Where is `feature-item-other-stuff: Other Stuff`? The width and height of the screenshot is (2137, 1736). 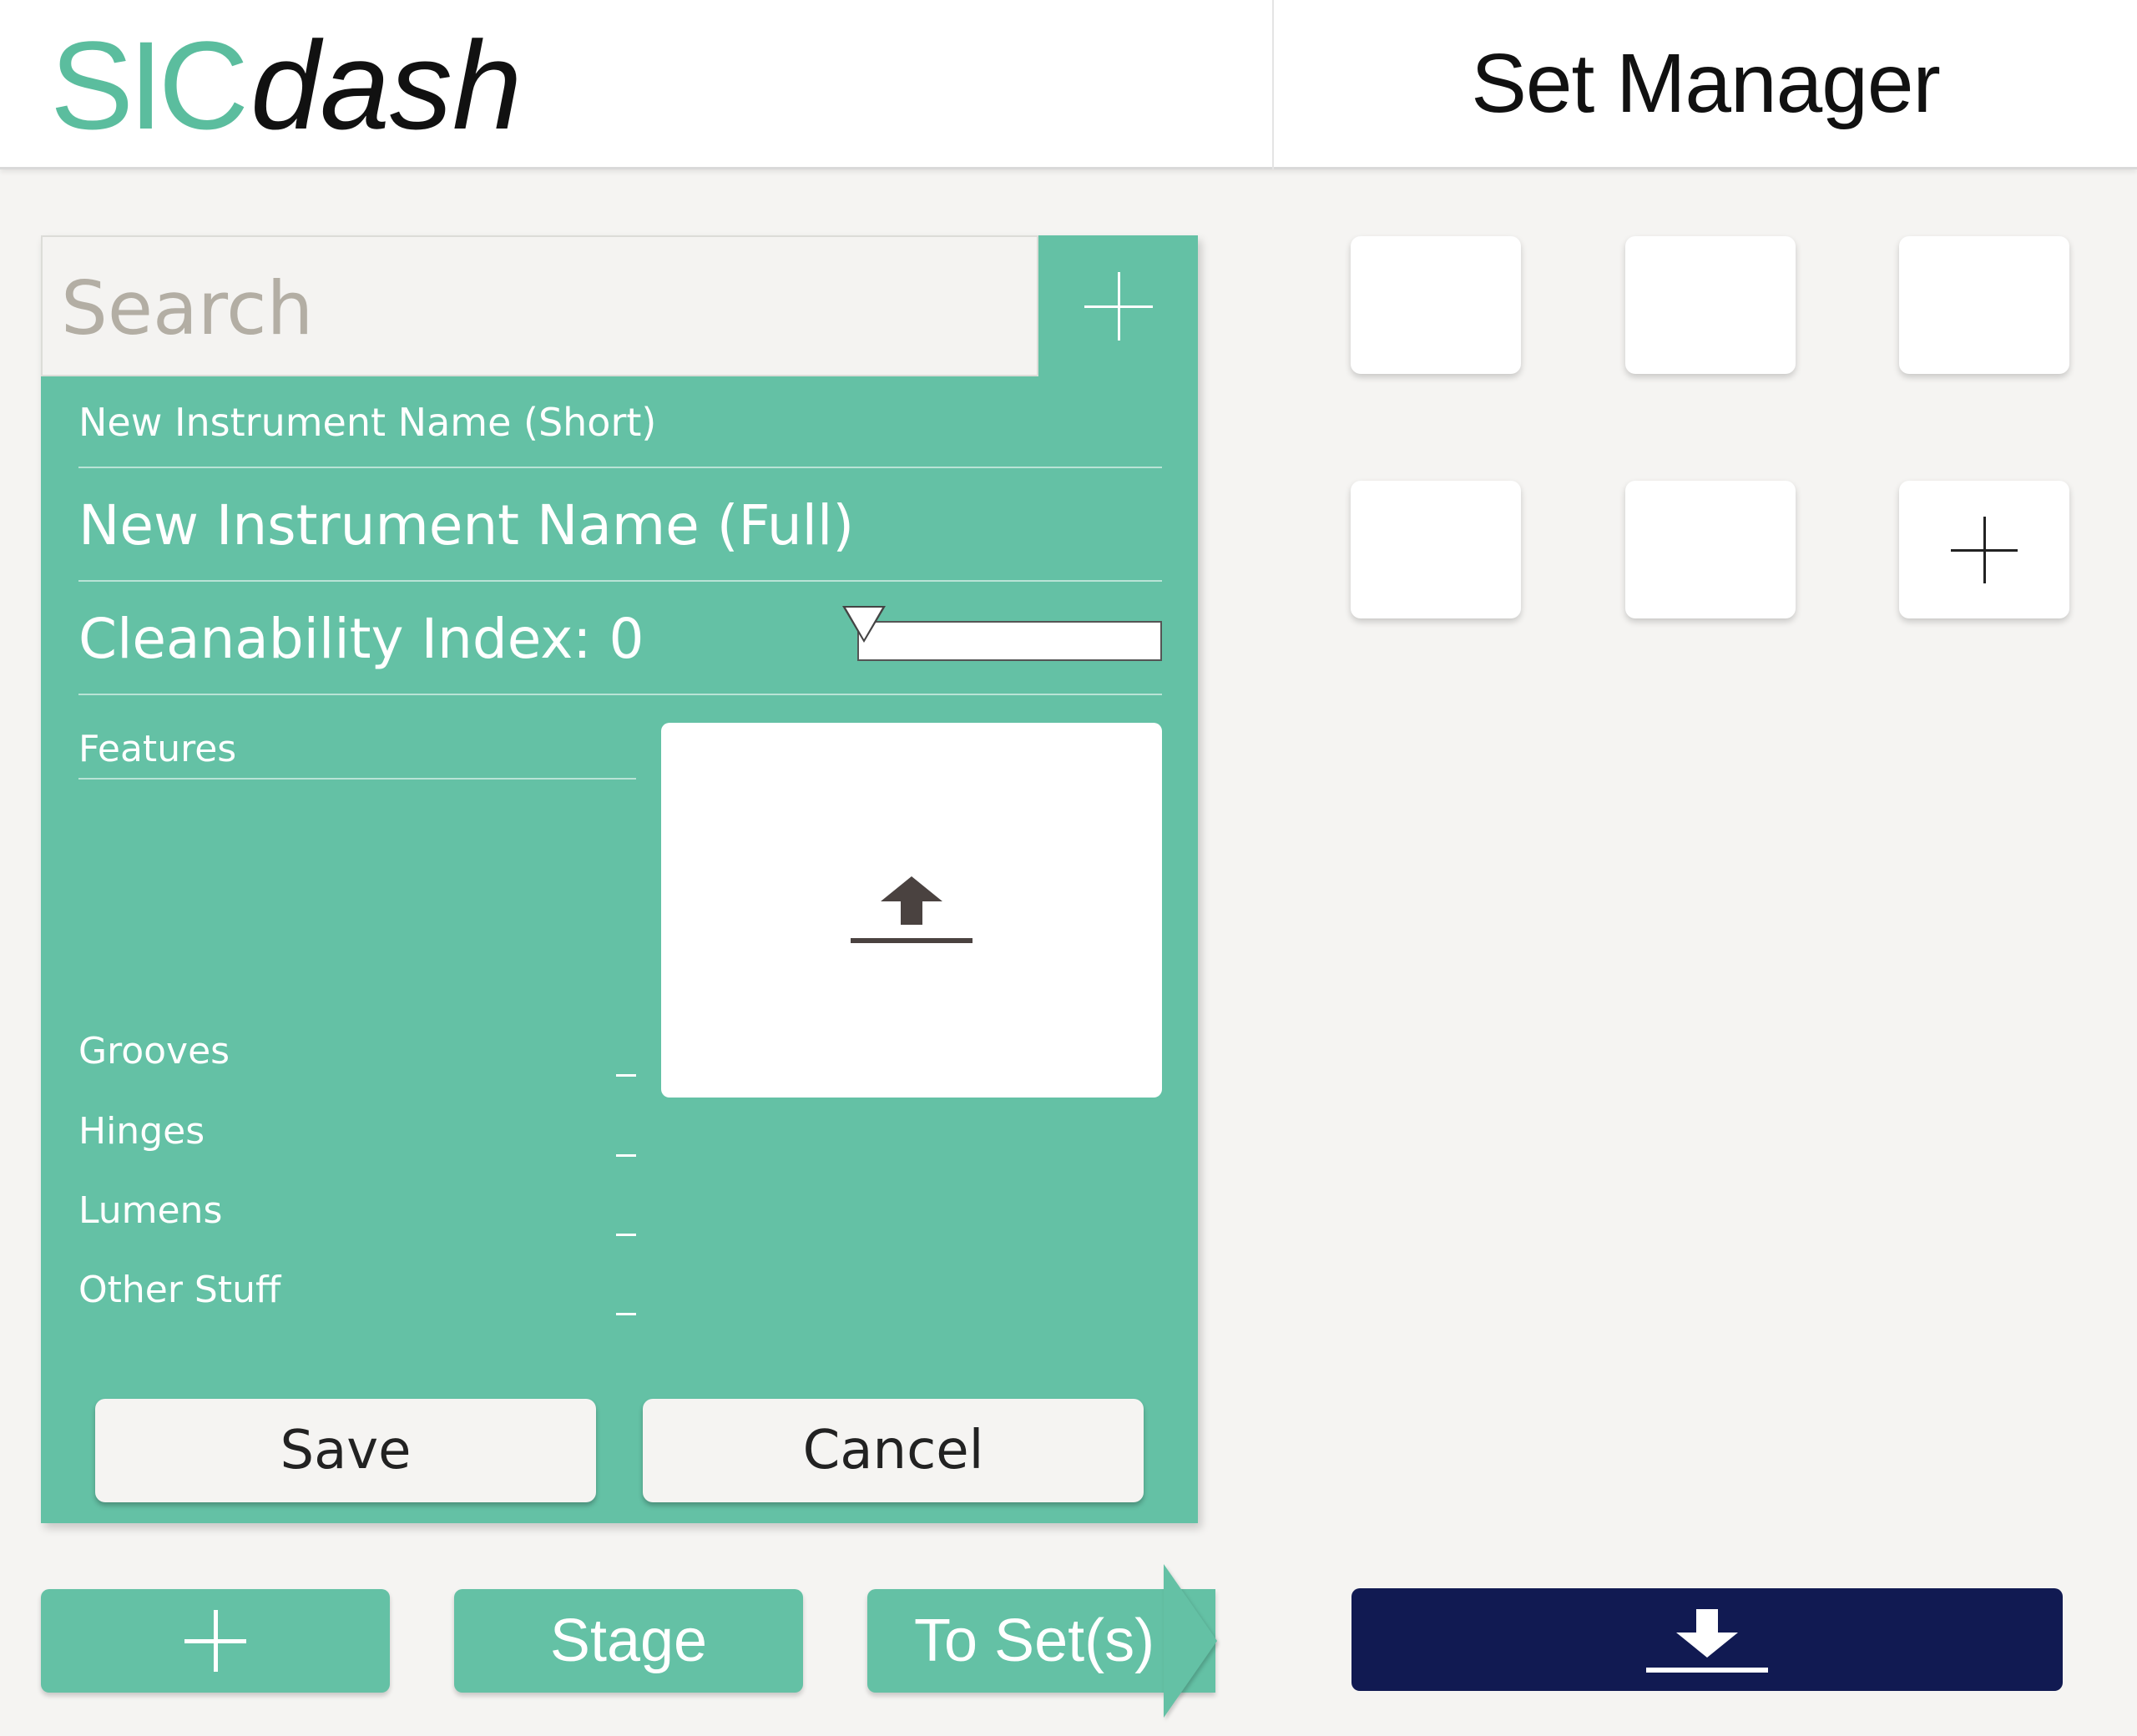 feature-item-other-stuff: Other Stuff is located at coordinates (357, 1289).